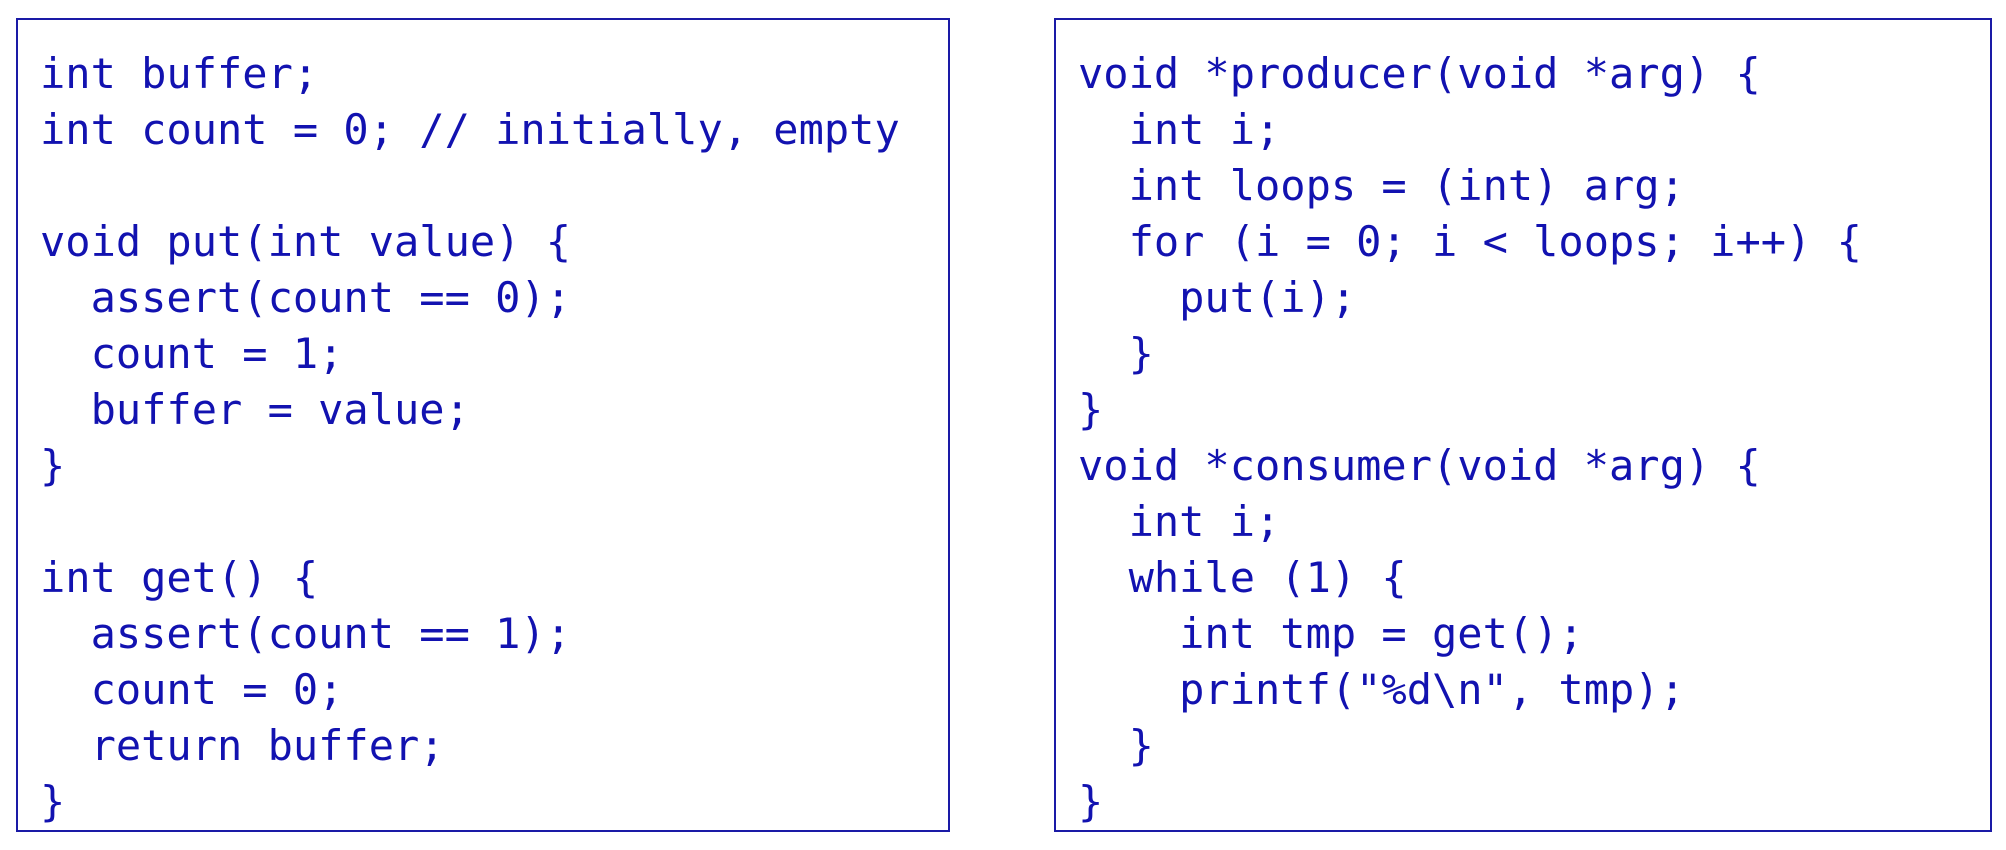 The width and height of the screenshot is (2006, 850). I want to click on code-line: void *consumer(void *arg) {, so click(1419, 465).